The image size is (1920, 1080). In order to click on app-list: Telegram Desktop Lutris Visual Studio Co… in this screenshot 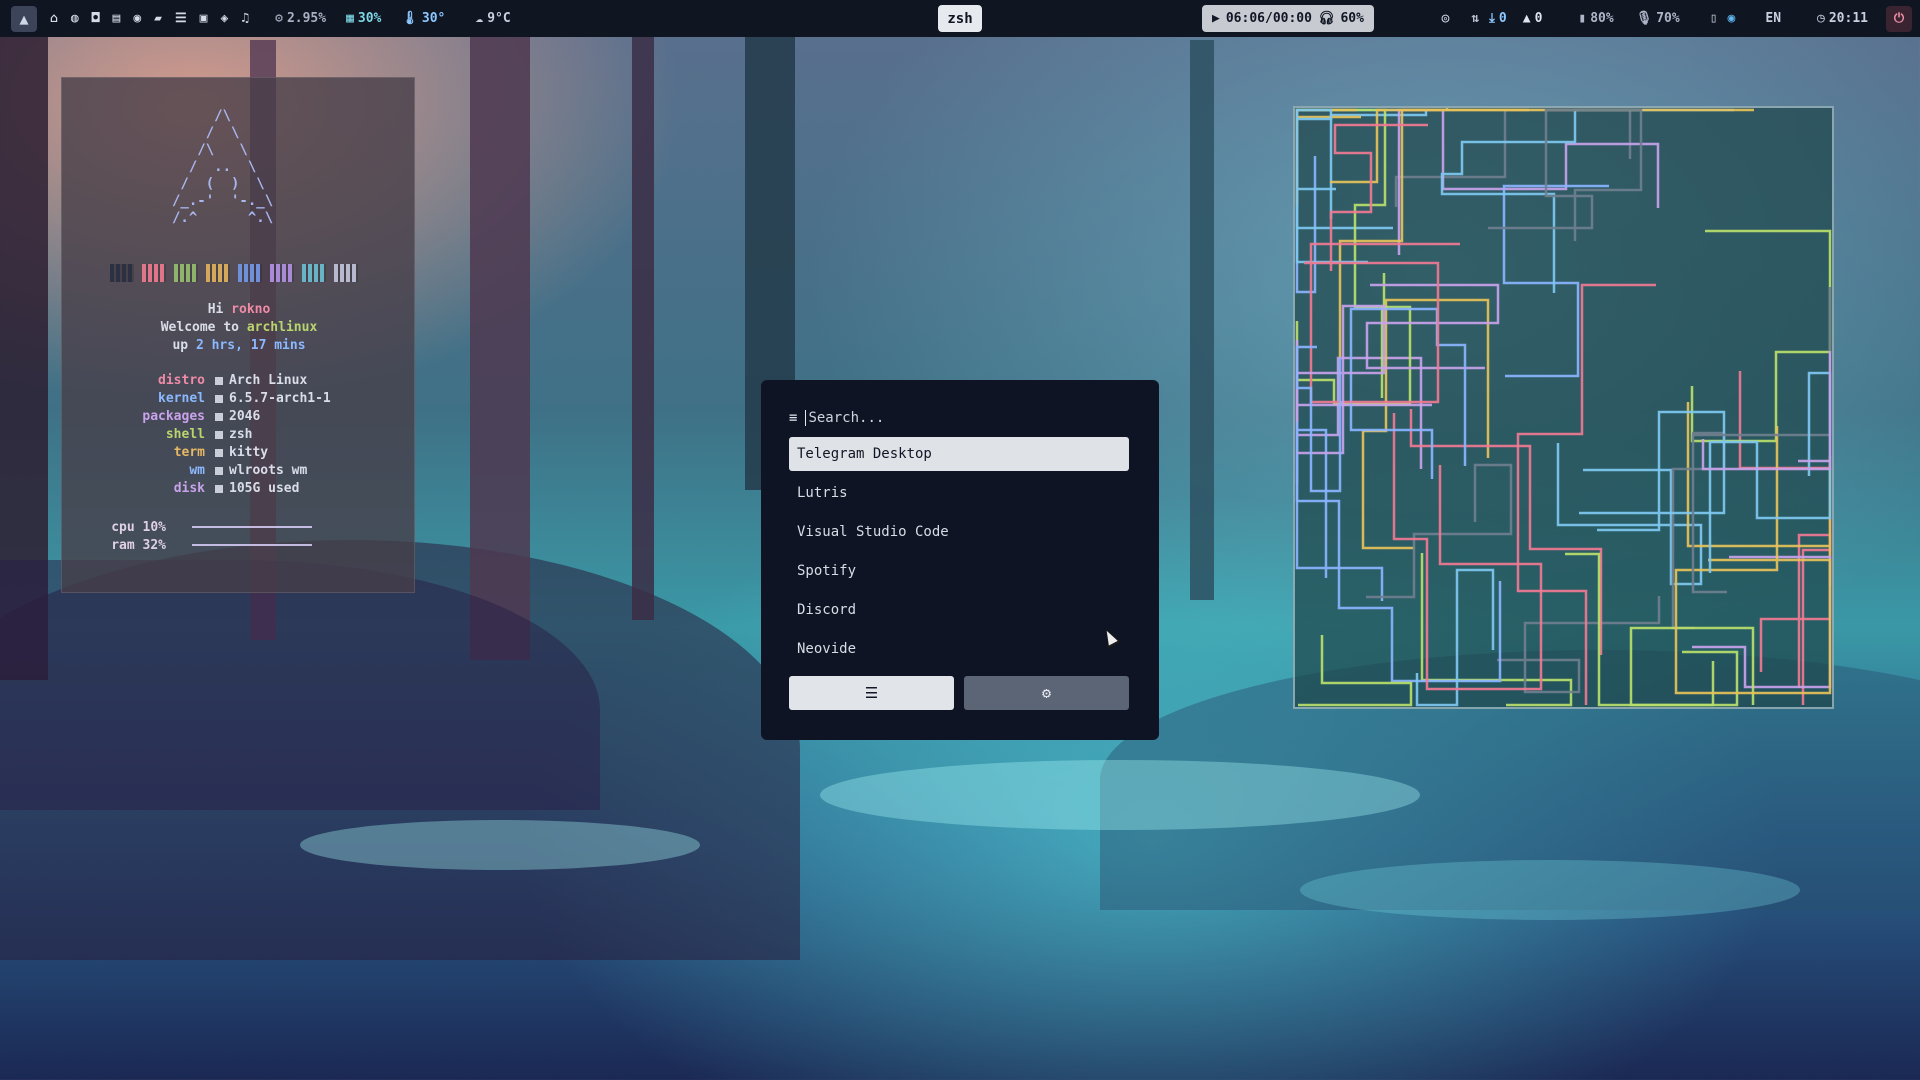, I will do `click(959, 554)`.